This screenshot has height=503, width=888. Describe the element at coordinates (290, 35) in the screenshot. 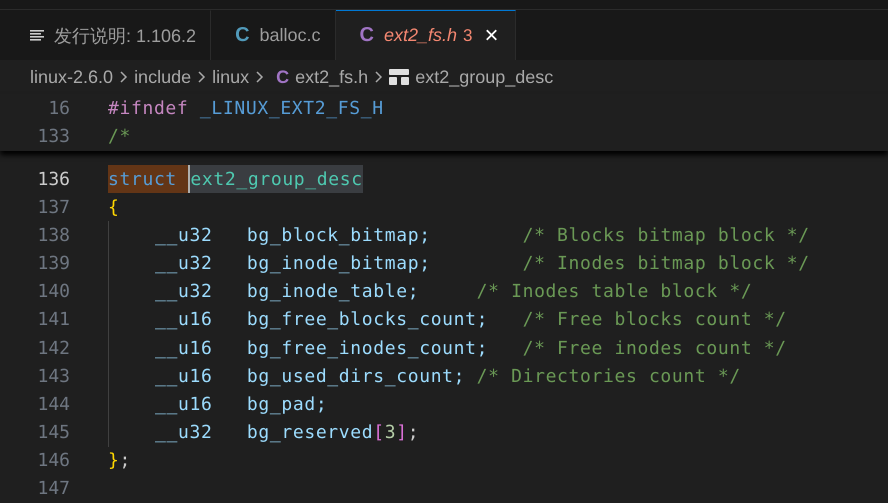

I see `tab-label: balloc.c` at that location.